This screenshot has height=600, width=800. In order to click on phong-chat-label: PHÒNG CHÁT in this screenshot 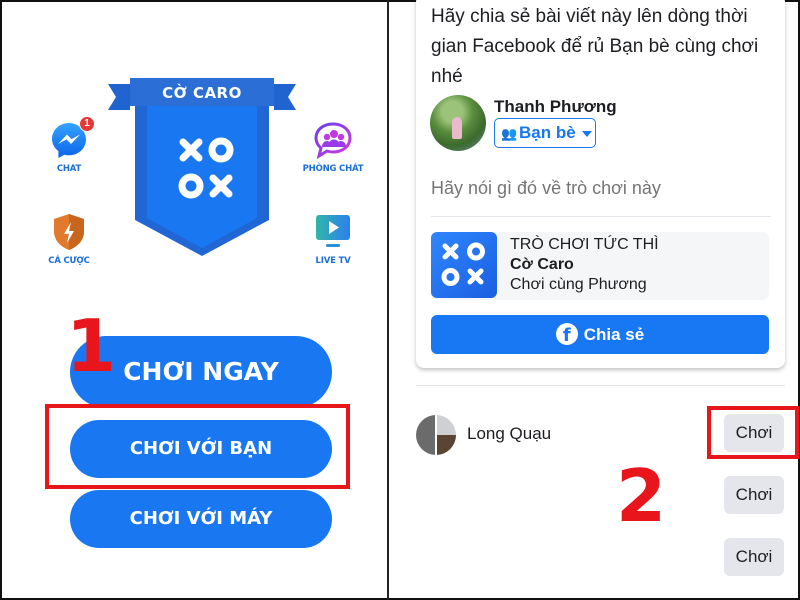, I will do `click(333, 169)`.